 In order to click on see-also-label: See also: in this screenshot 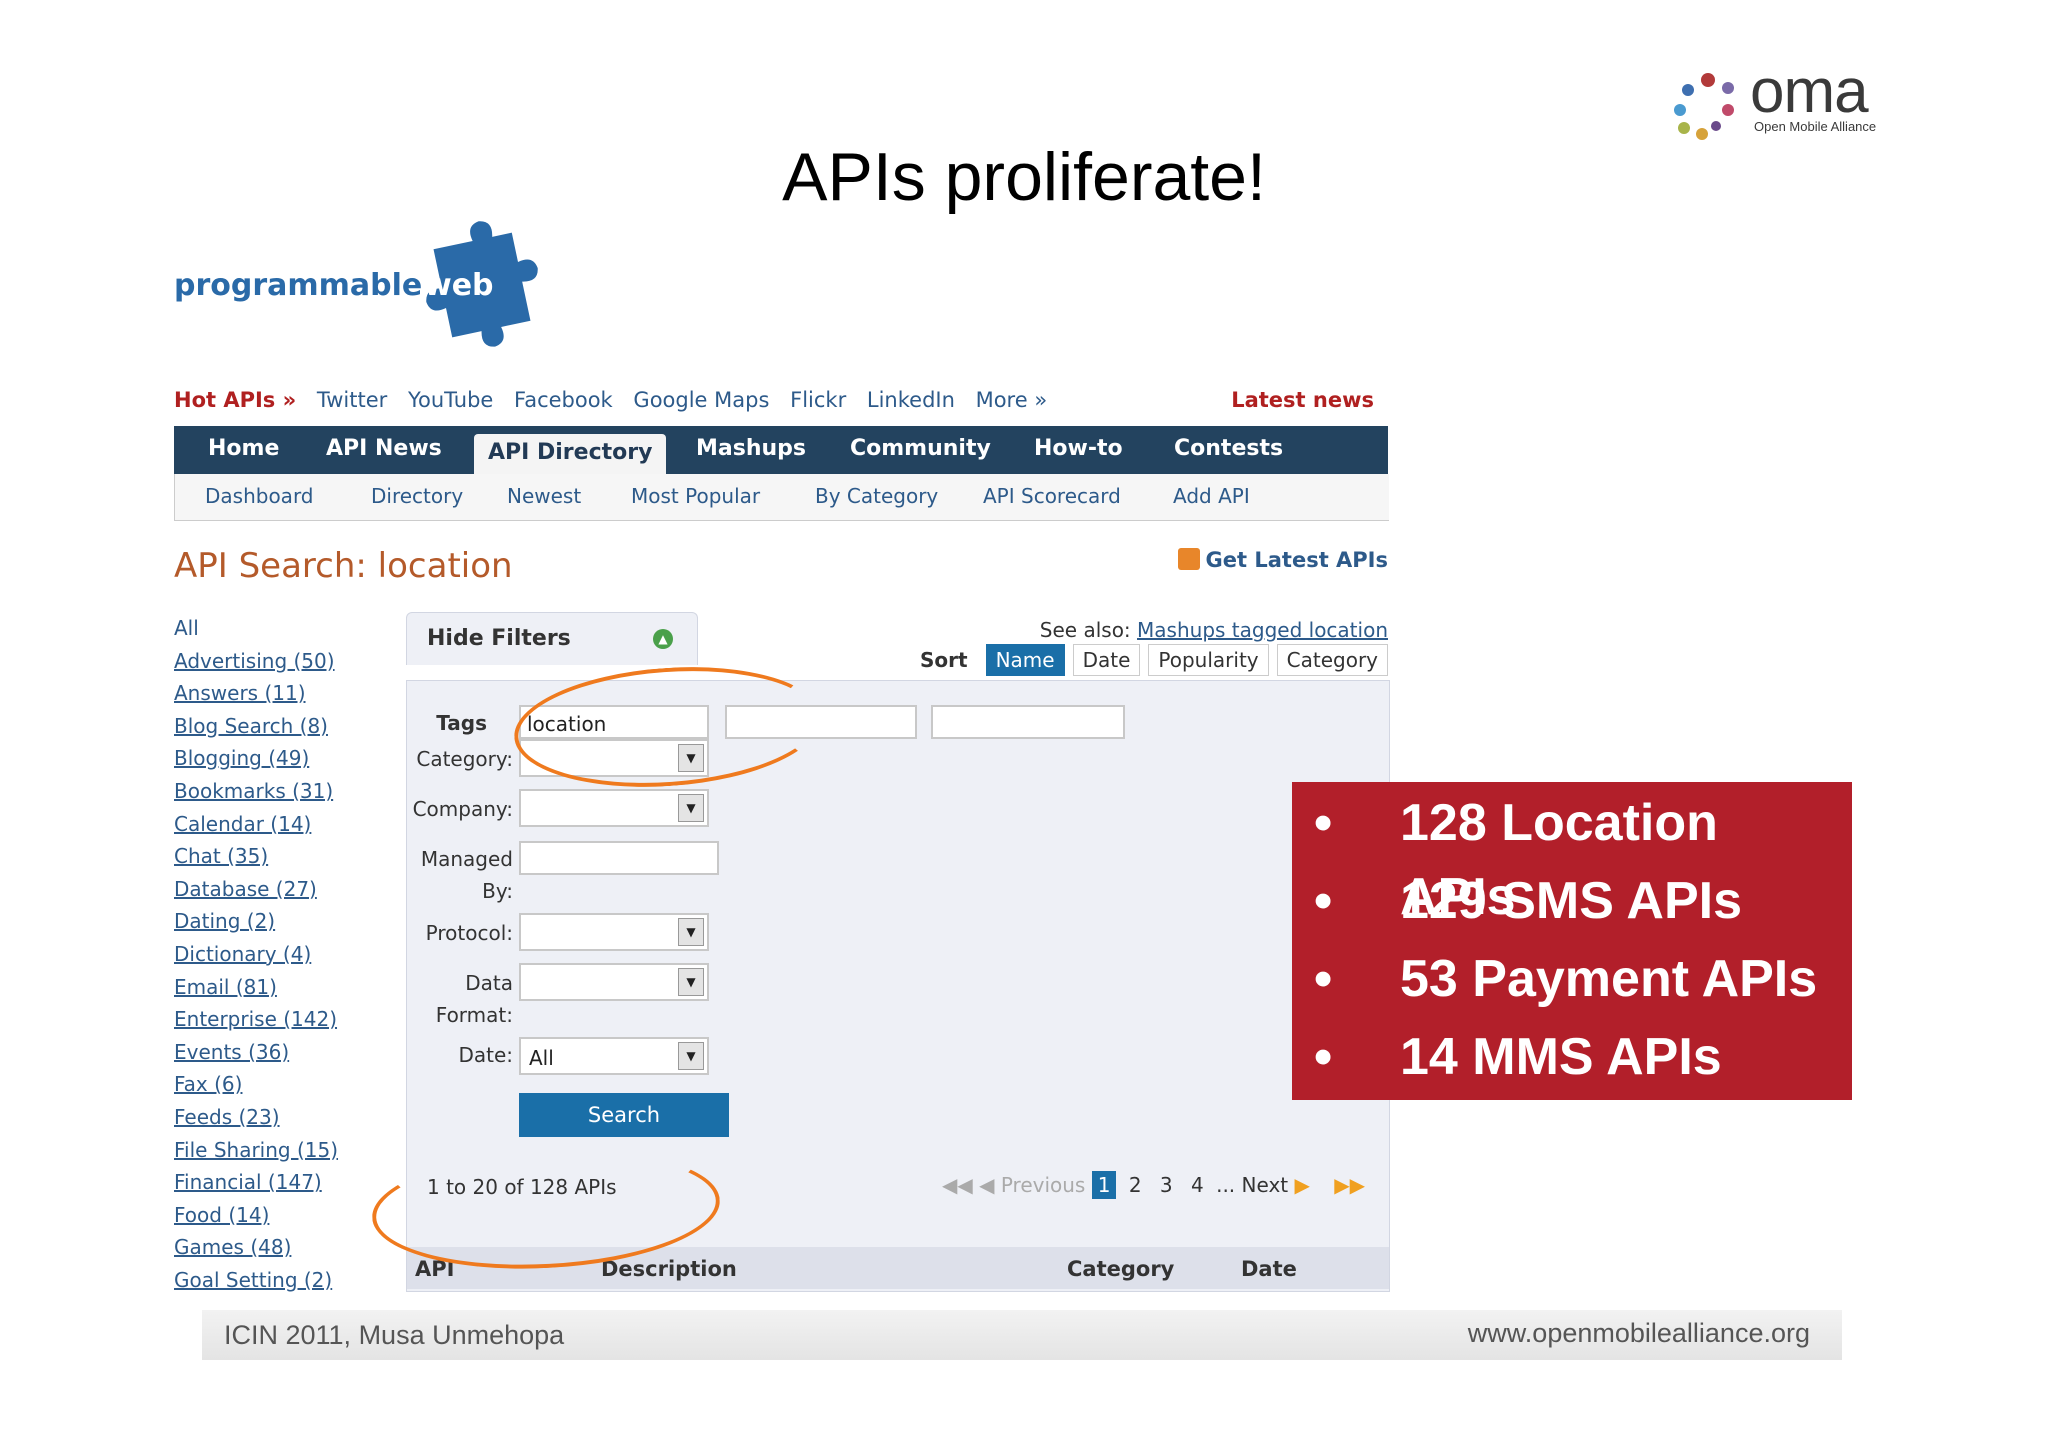, I will do `click(1085, 630)`.